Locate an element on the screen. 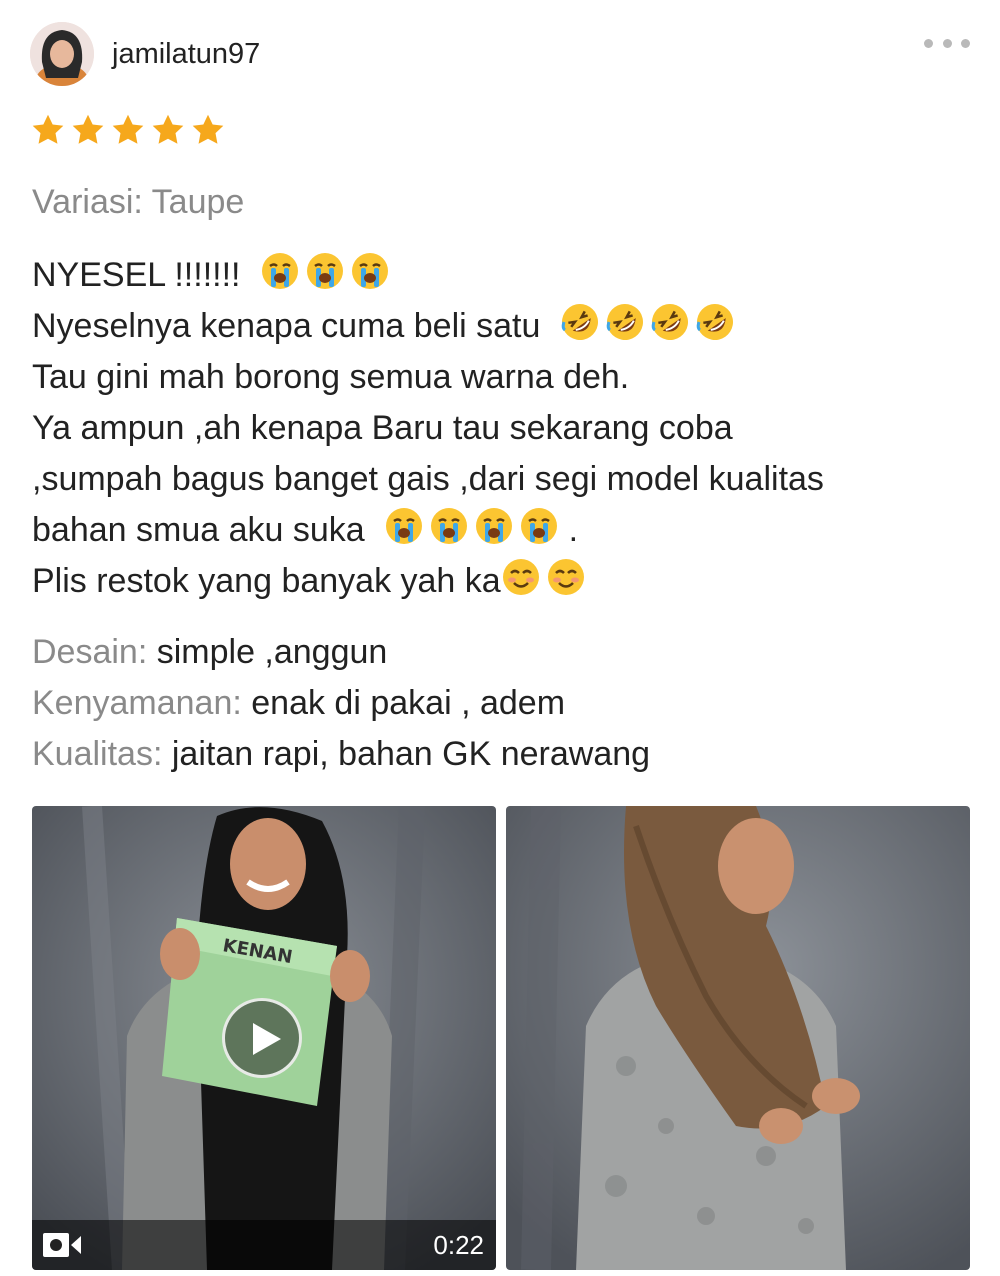  review-line: Tau gini mah borong semua warna deh. is located at coordinates (502, 377).